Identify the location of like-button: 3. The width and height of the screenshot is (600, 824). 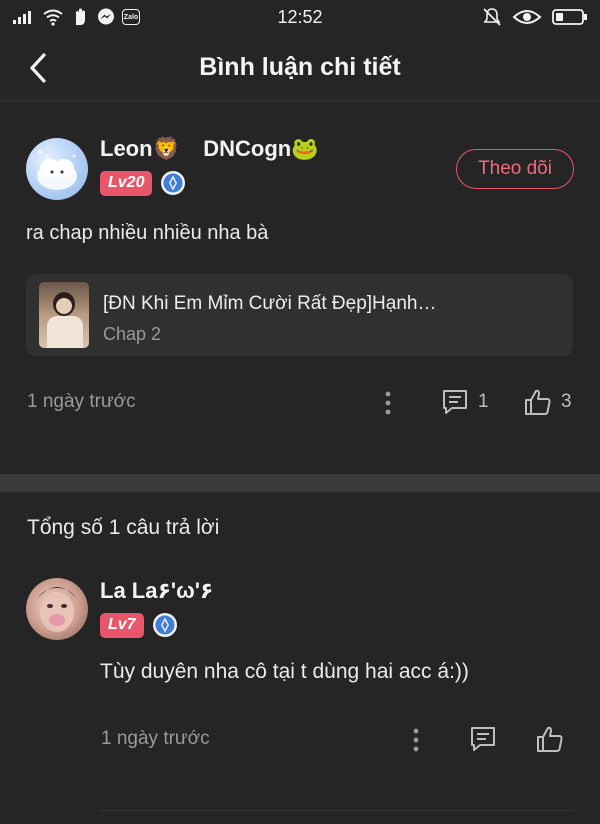
(547, 402).